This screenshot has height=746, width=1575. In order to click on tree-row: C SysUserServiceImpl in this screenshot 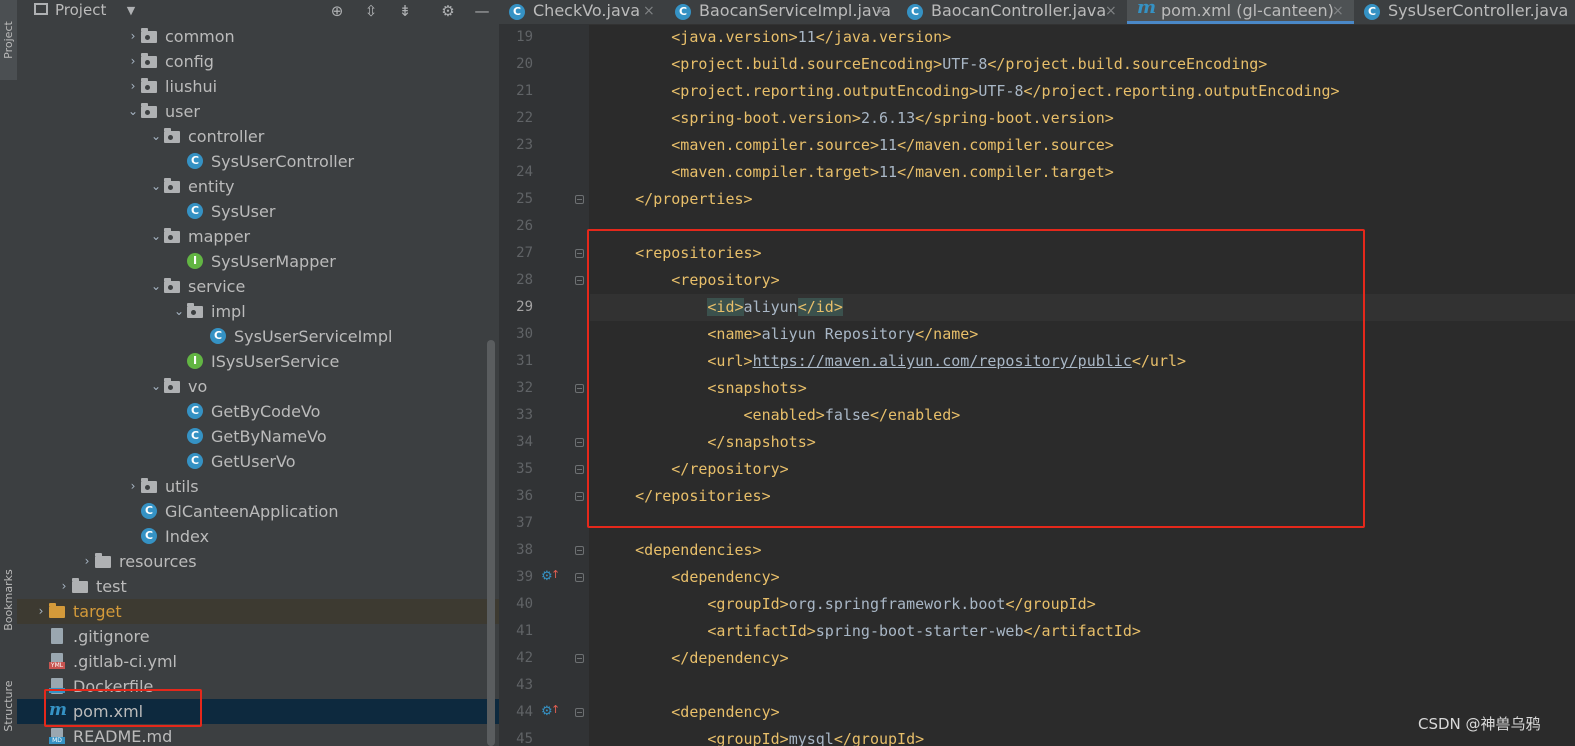, I will do `click(258, 336)`.